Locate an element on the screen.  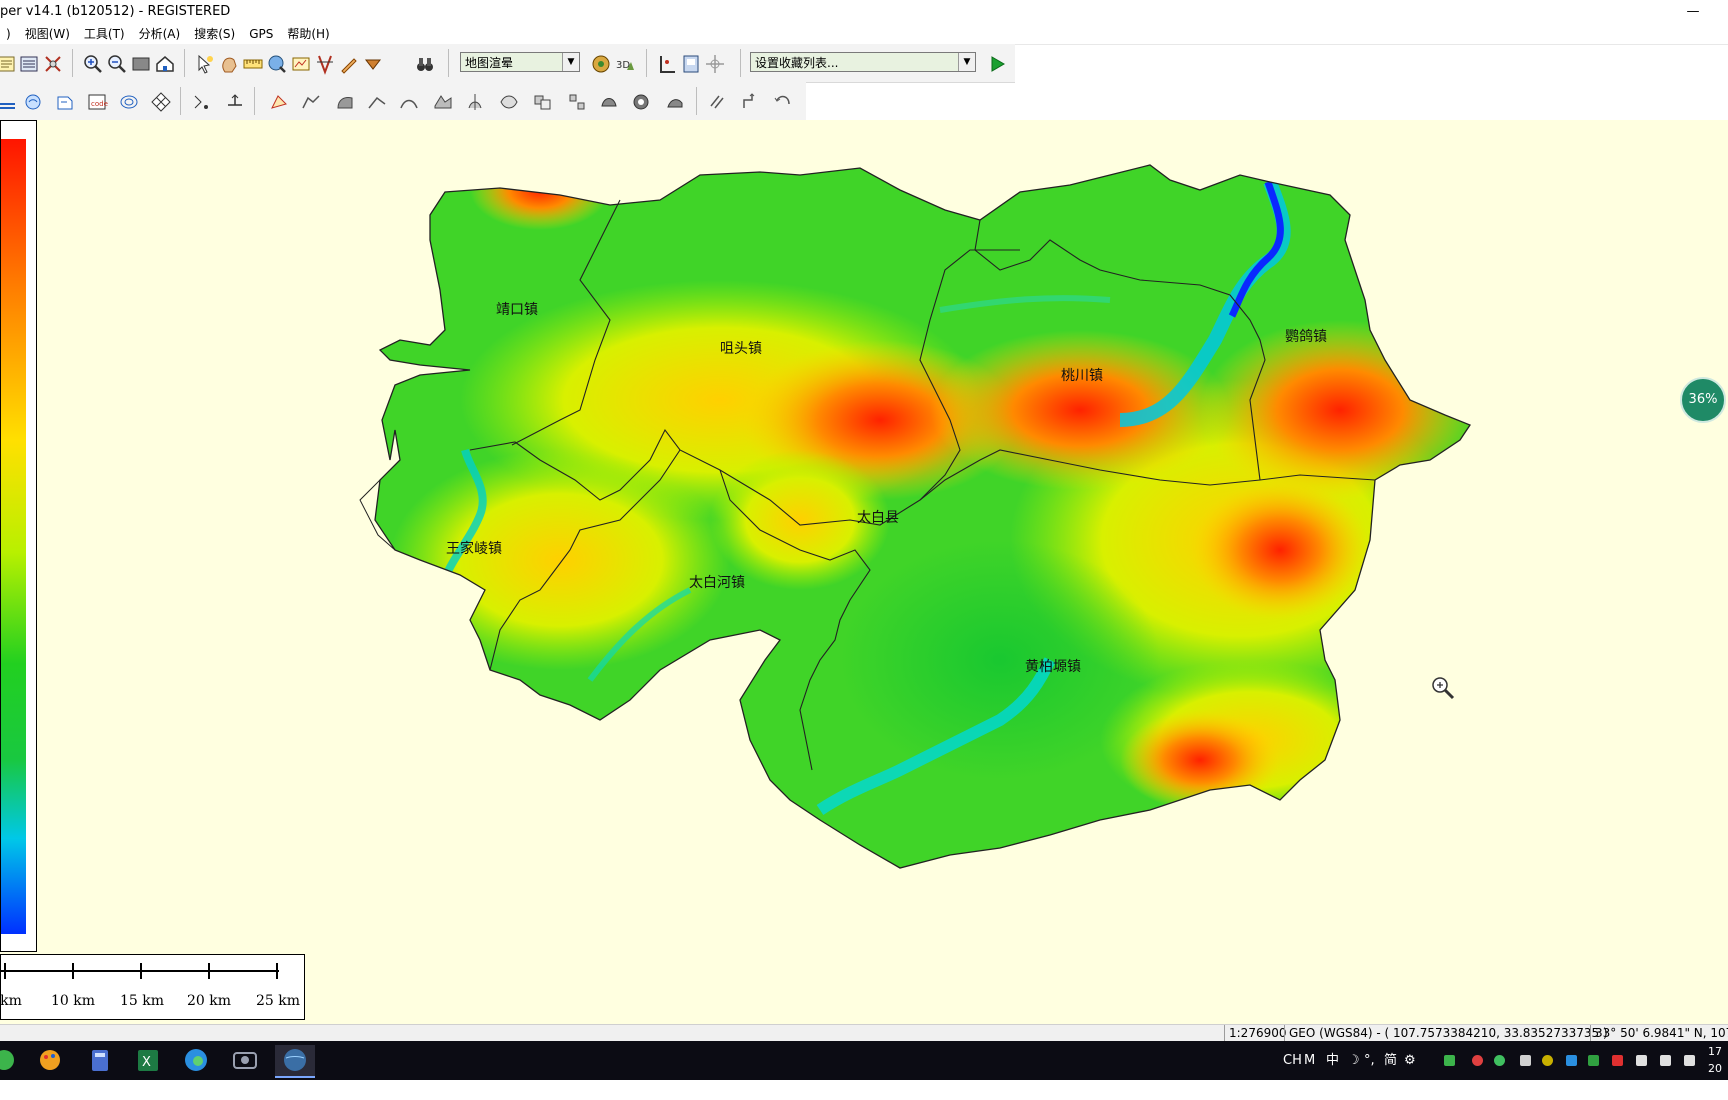
menu-help: 帮助(H) is located at coordinates (309, 34).